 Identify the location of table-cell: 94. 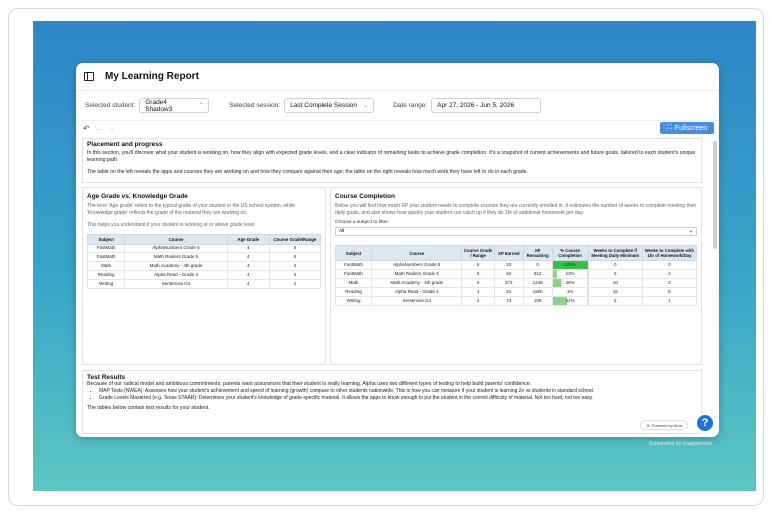
(508, 273).